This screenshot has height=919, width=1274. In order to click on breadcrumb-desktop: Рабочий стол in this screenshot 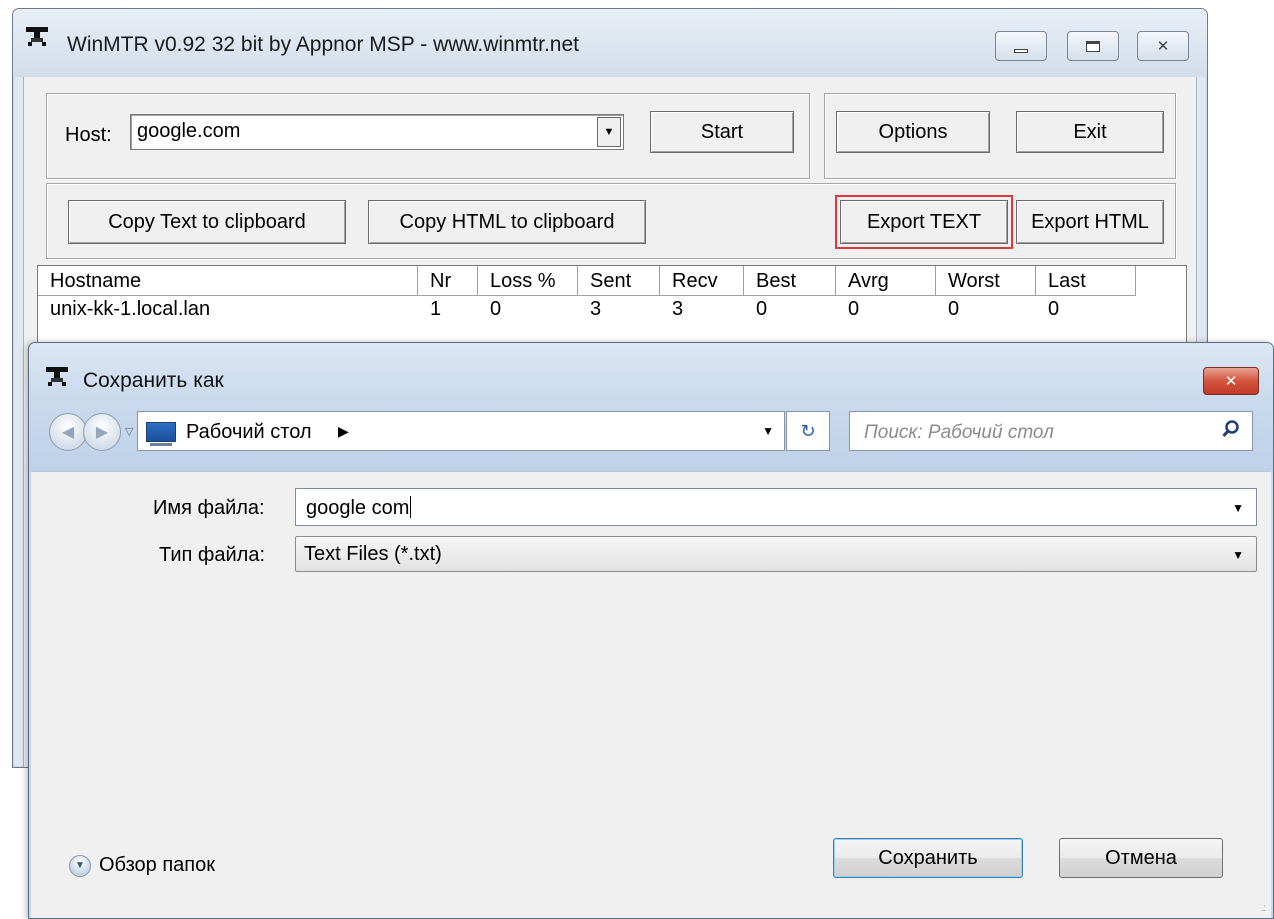, I will do `click(249, 432)`.